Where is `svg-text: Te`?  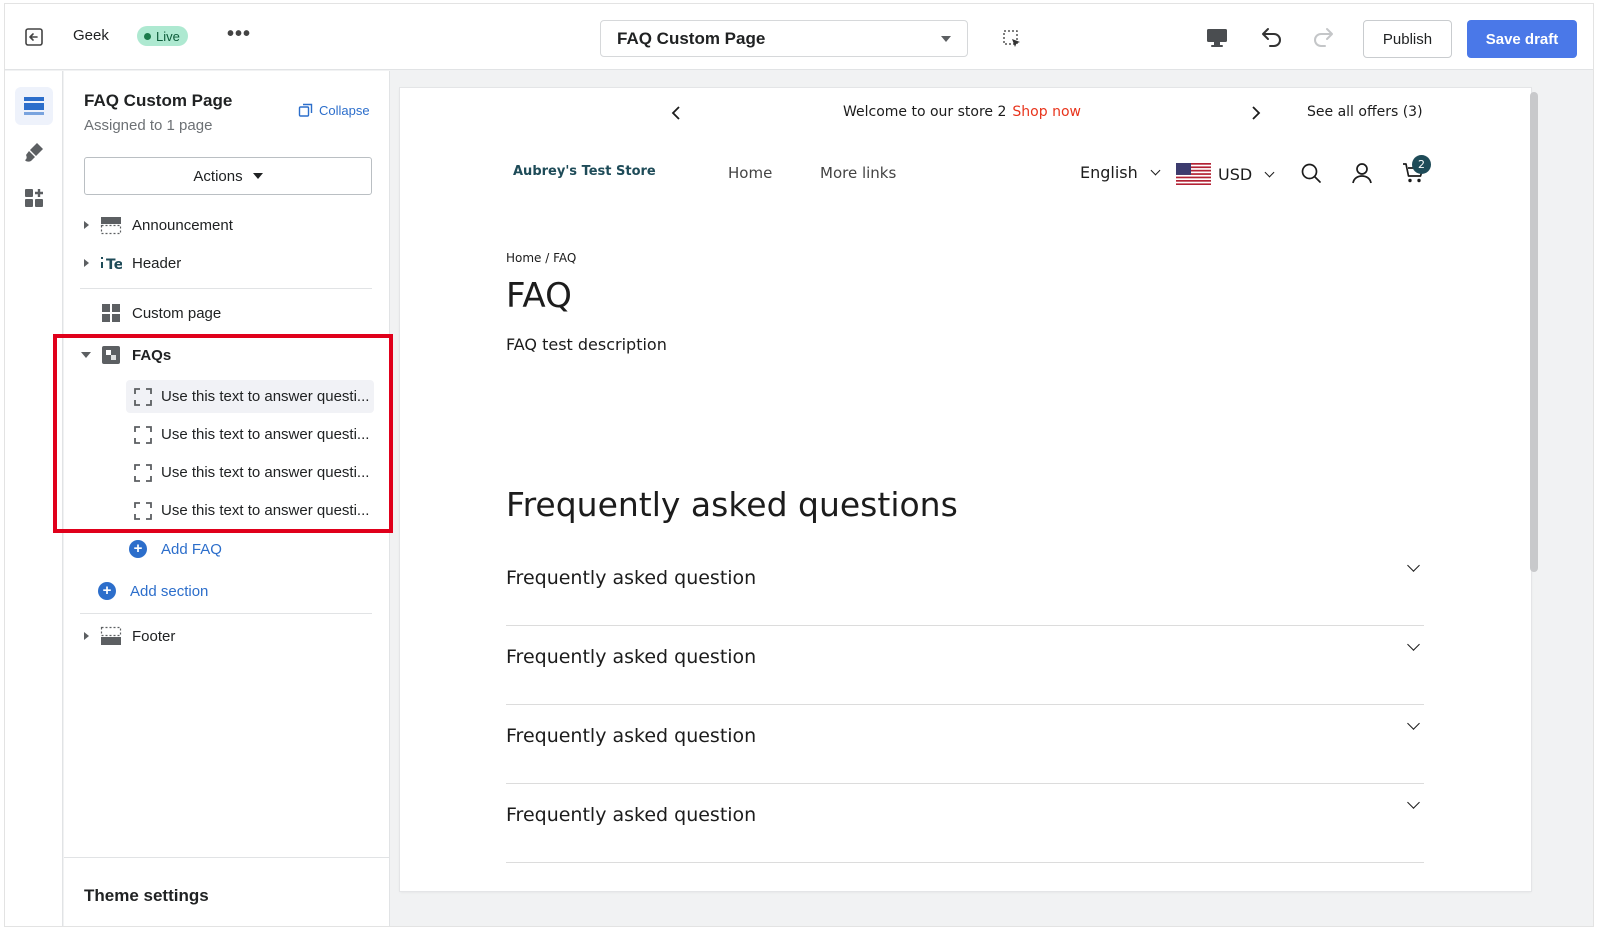 svg-text: Te is located at coordinates (114, 265).